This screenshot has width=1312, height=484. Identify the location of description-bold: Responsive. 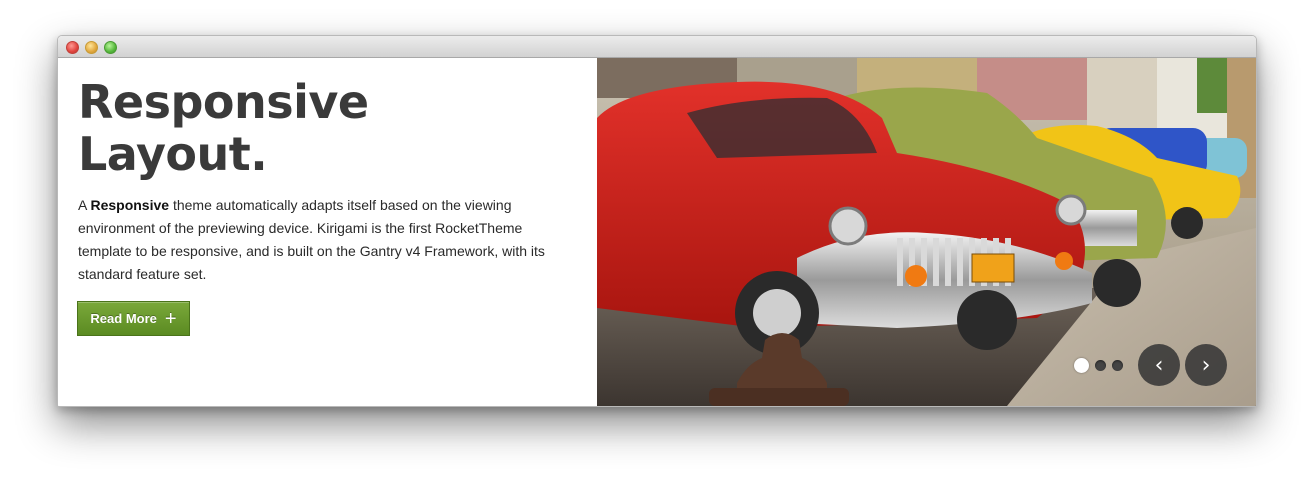
(130, 205).